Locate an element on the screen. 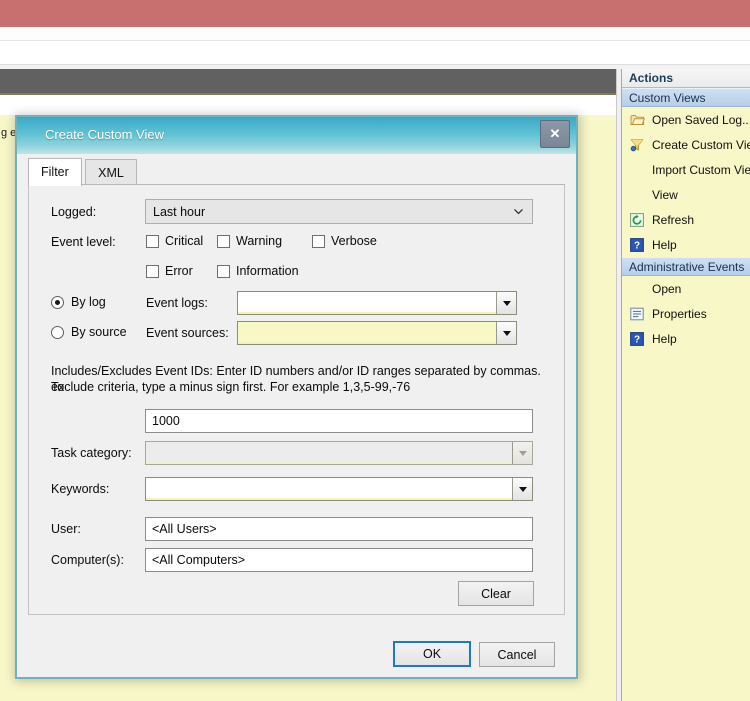 This screenshot has height=701, width=750. event-logs-label: Event logs: is located at coordinates (177, 303).